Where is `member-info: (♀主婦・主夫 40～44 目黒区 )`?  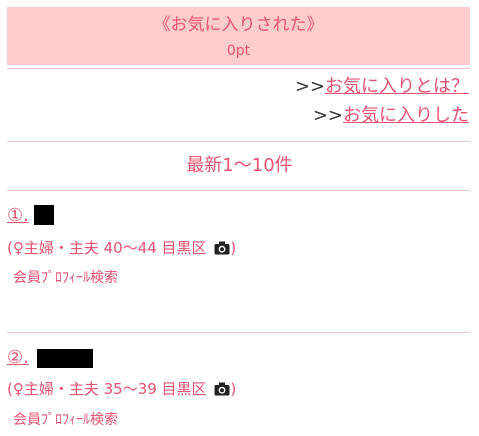
member-info: (♀主婦・主夫 40～44 目黒区 ) is located at coordinates (121, 247).